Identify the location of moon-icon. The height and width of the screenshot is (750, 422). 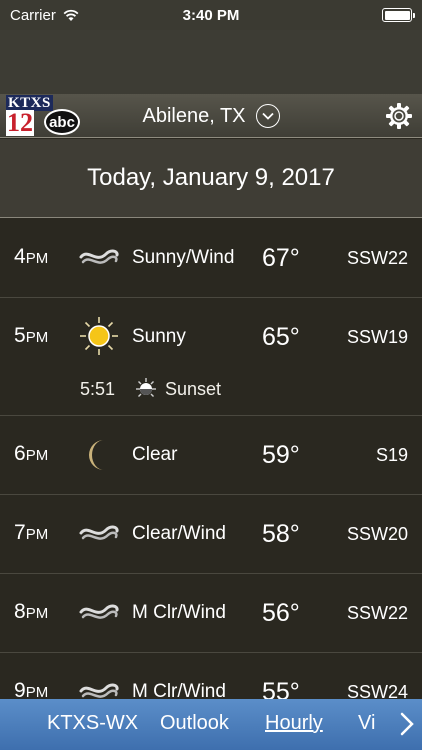
(96, 455).